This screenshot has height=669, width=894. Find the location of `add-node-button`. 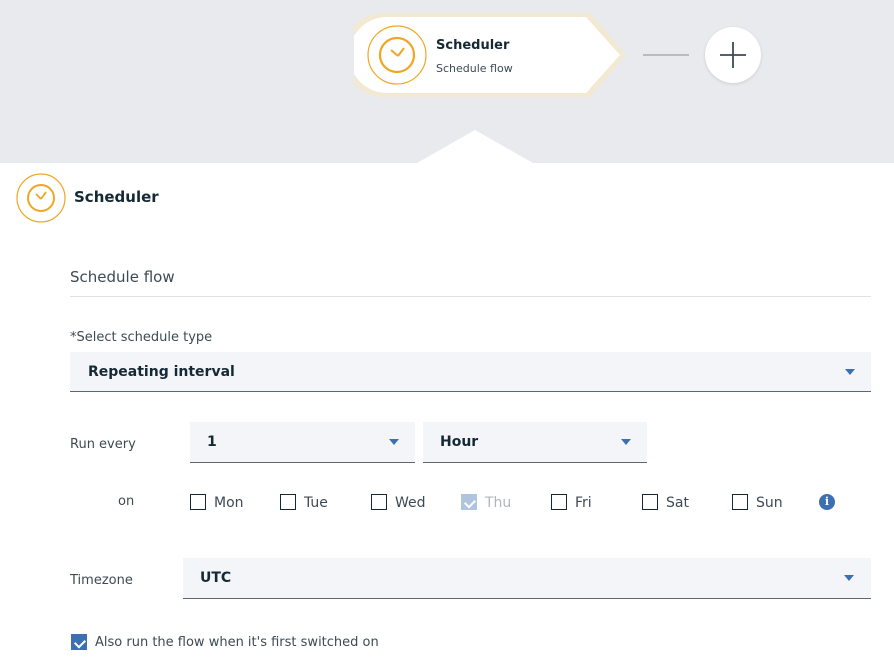

add-node-button is located at coordinates (733, 55).